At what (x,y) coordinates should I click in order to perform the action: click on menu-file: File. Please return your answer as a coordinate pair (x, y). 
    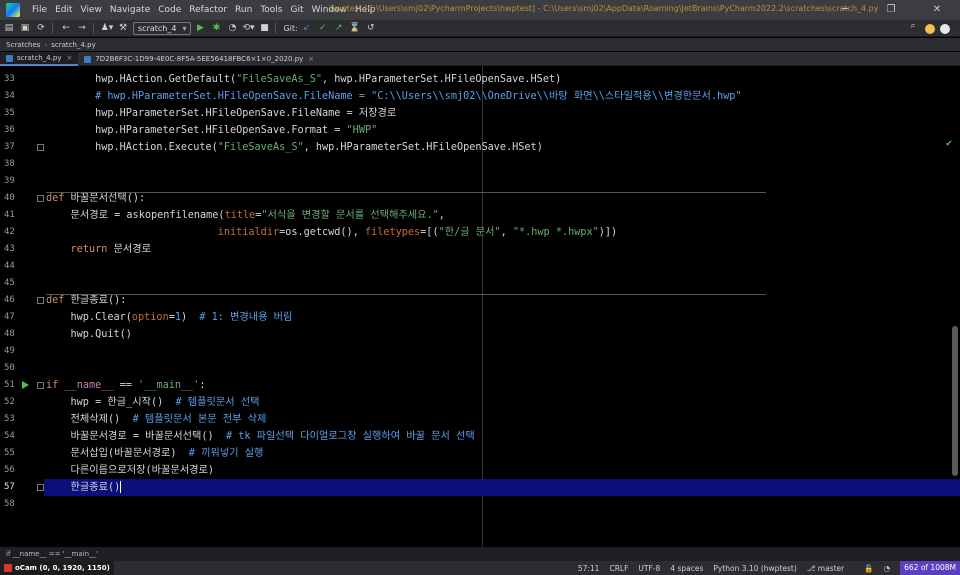
    Looking at the image, I should click on (39, 10).